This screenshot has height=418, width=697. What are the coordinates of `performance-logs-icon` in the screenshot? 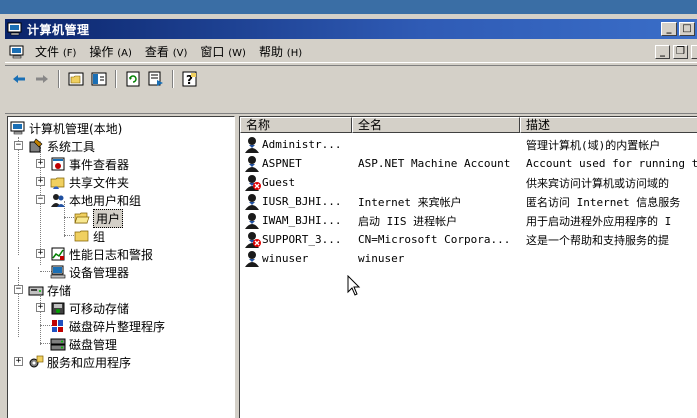 It's located at (58, 254).